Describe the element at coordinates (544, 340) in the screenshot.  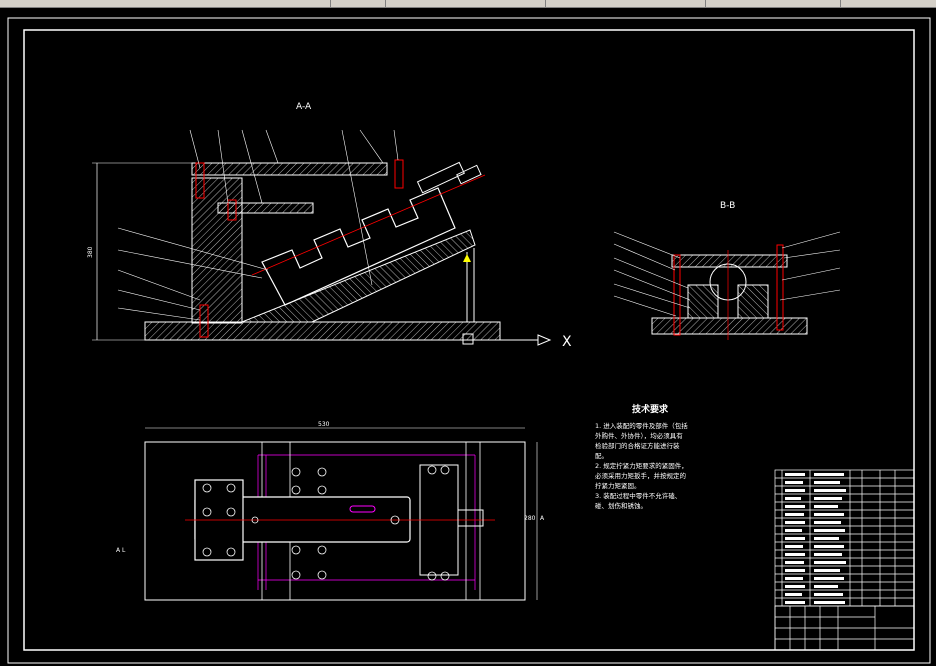
I see `view-arrow-head` at that location.